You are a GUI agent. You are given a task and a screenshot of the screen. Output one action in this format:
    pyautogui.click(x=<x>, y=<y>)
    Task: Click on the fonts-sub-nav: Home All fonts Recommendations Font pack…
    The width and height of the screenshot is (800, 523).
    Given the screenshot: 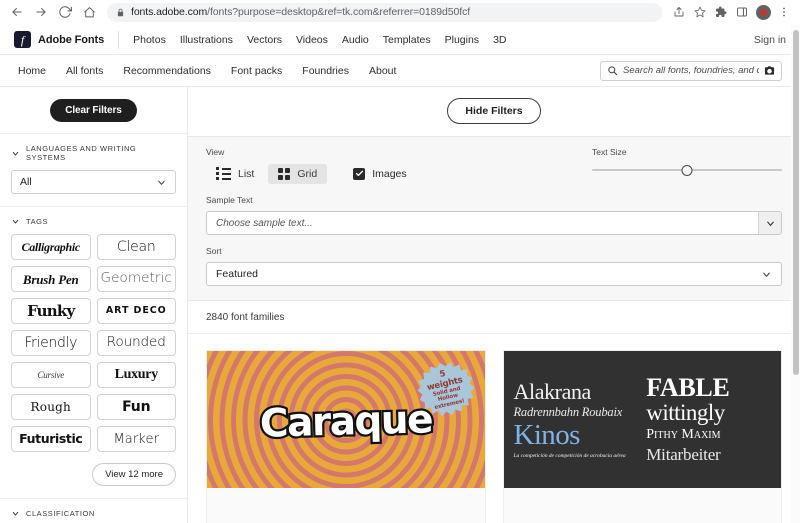 What is the action you would take?
    pyautogui.click(x=400, y=71)
    